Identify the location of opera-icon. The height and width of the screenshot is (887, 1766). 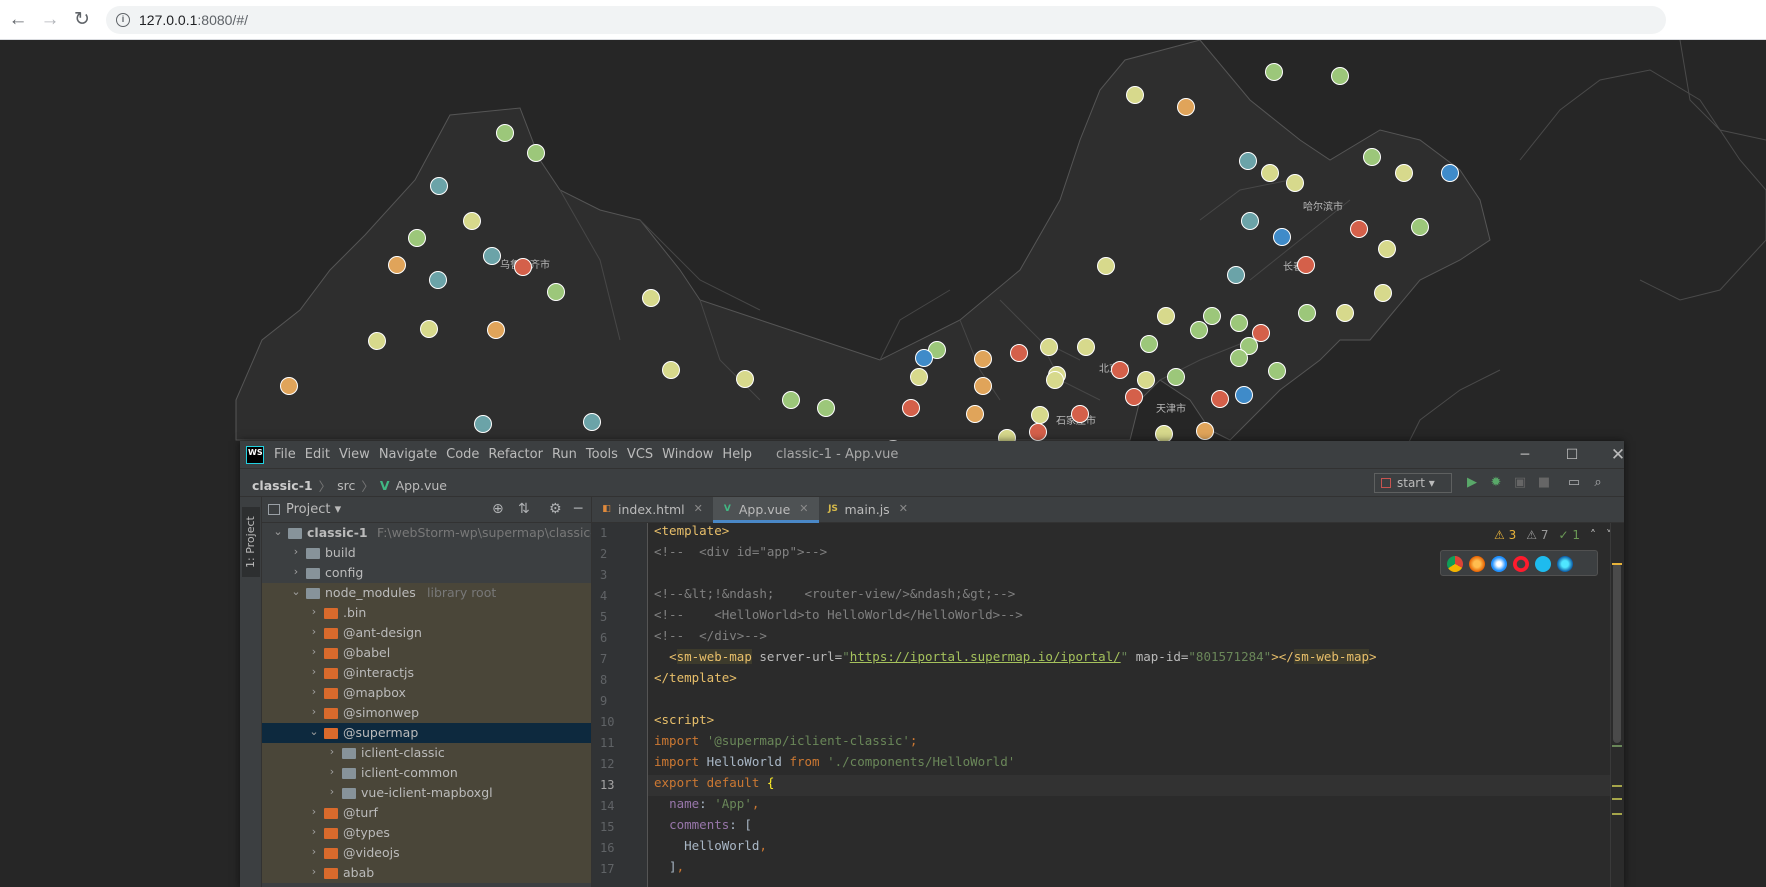
(1521, 564).